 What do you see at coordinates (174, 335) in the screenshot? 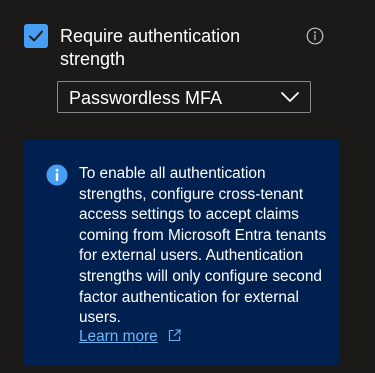
I see `external-link-icon` at bounding box center [174, 335].